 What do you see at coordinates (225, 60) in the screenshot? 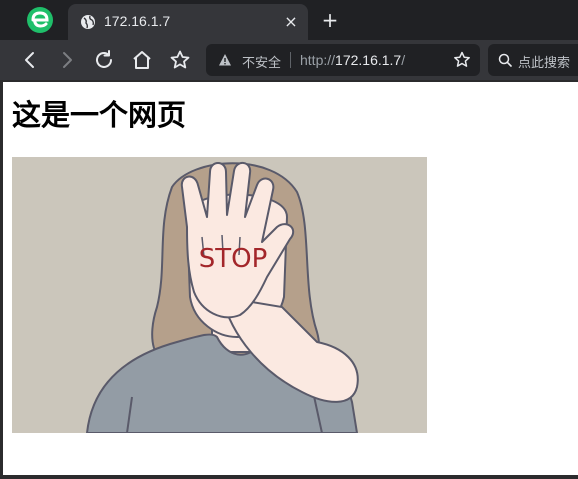
I see `warning-icon` at bounding box center [225, 60].